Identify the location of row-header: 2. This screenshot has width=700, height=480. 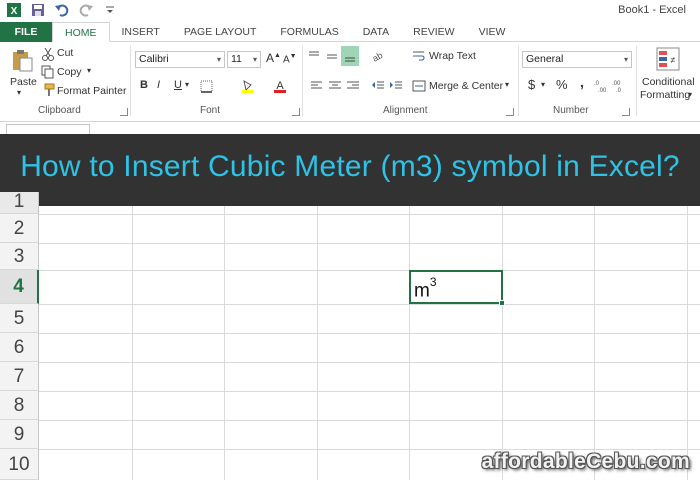
(19, 228).